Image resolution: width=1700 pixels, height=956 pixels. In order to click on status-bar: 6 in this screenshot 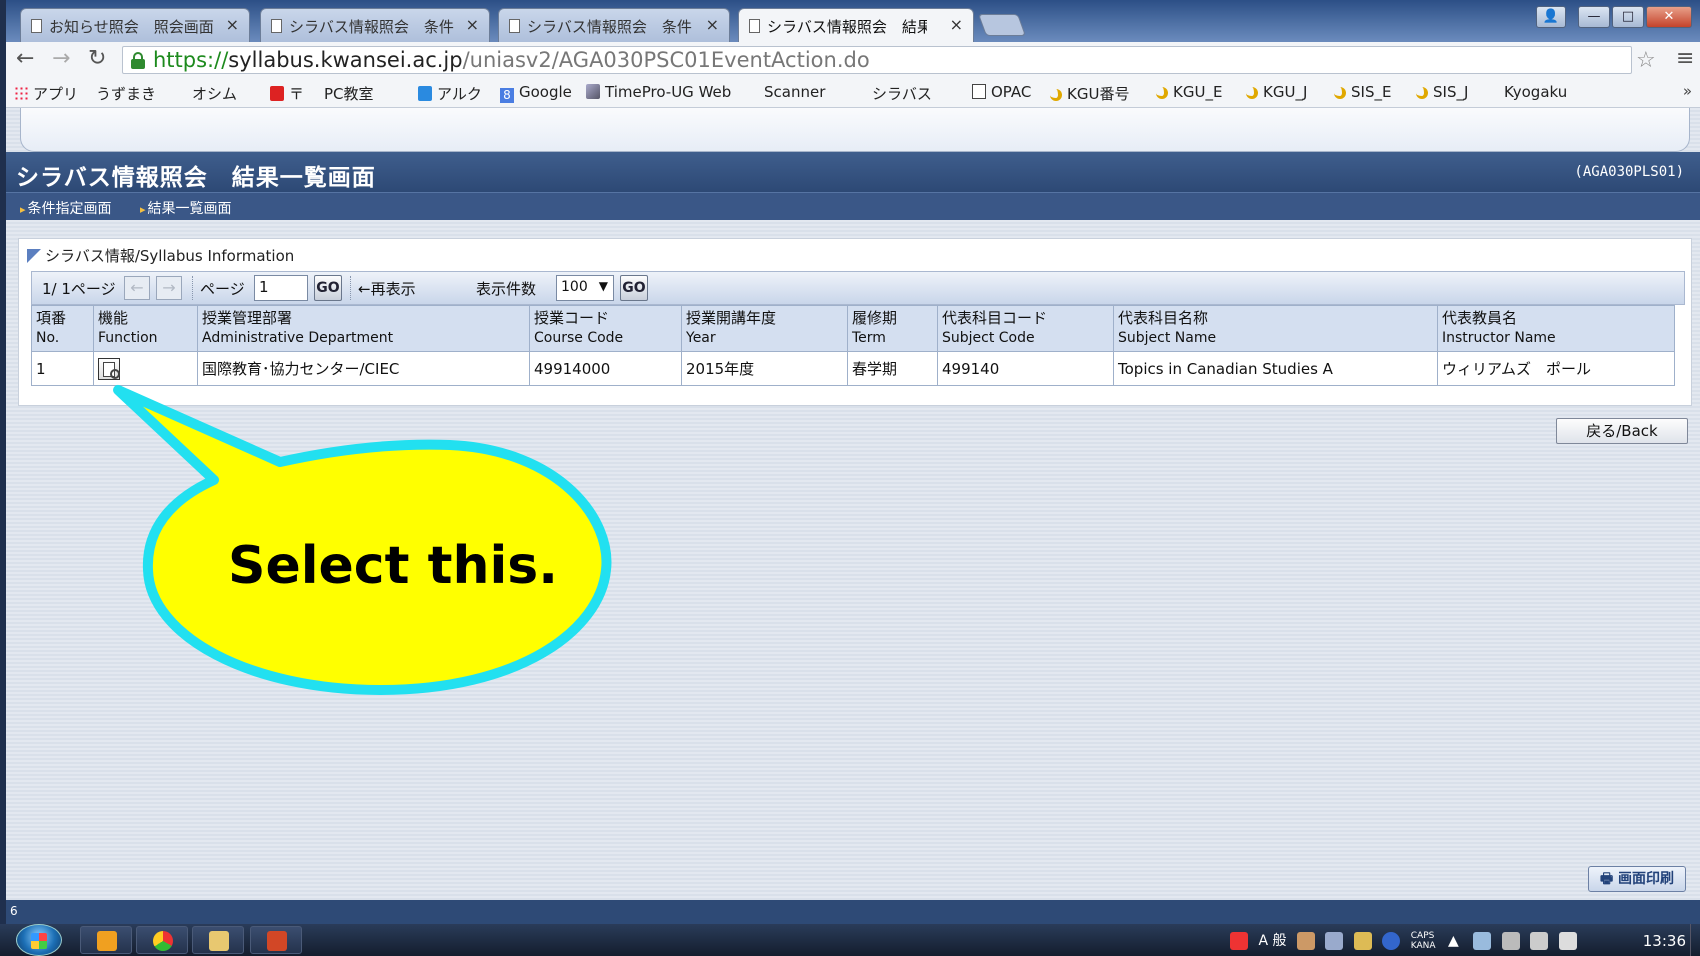, I will do `click(853, 912)`.